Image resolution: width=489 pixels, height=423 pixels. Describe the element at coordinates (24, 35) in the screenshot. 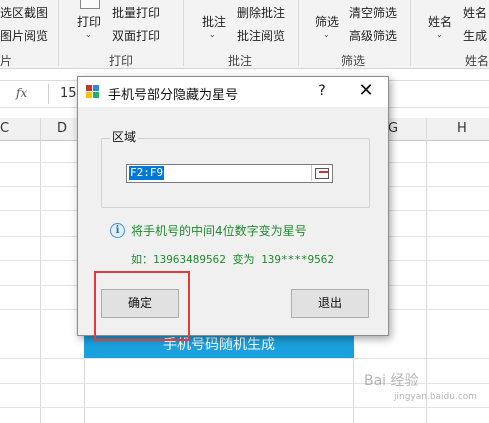

I see `ribbon-image-view-button: 图片阅览` at that location.